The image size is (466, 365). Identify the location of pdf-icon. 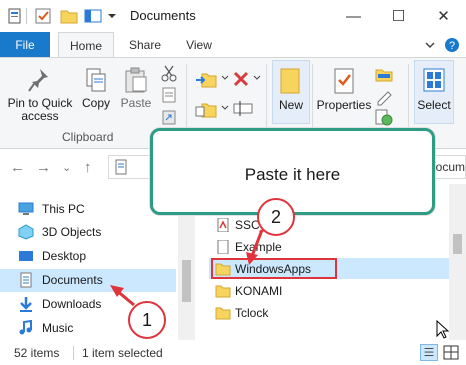
(223, 225).